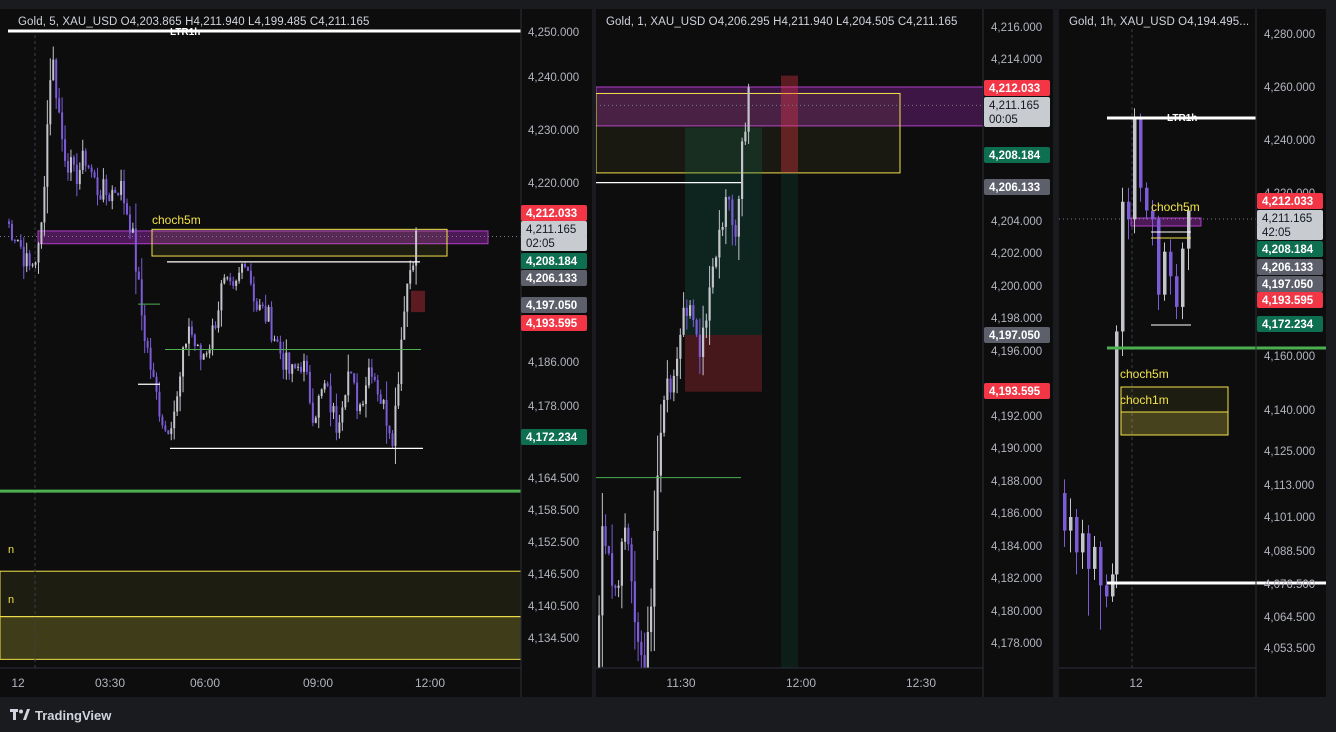  Describe the element at coordinates (1289, 35) in the screenshot. I see `price-tick-label: 4,280.000` at that location.